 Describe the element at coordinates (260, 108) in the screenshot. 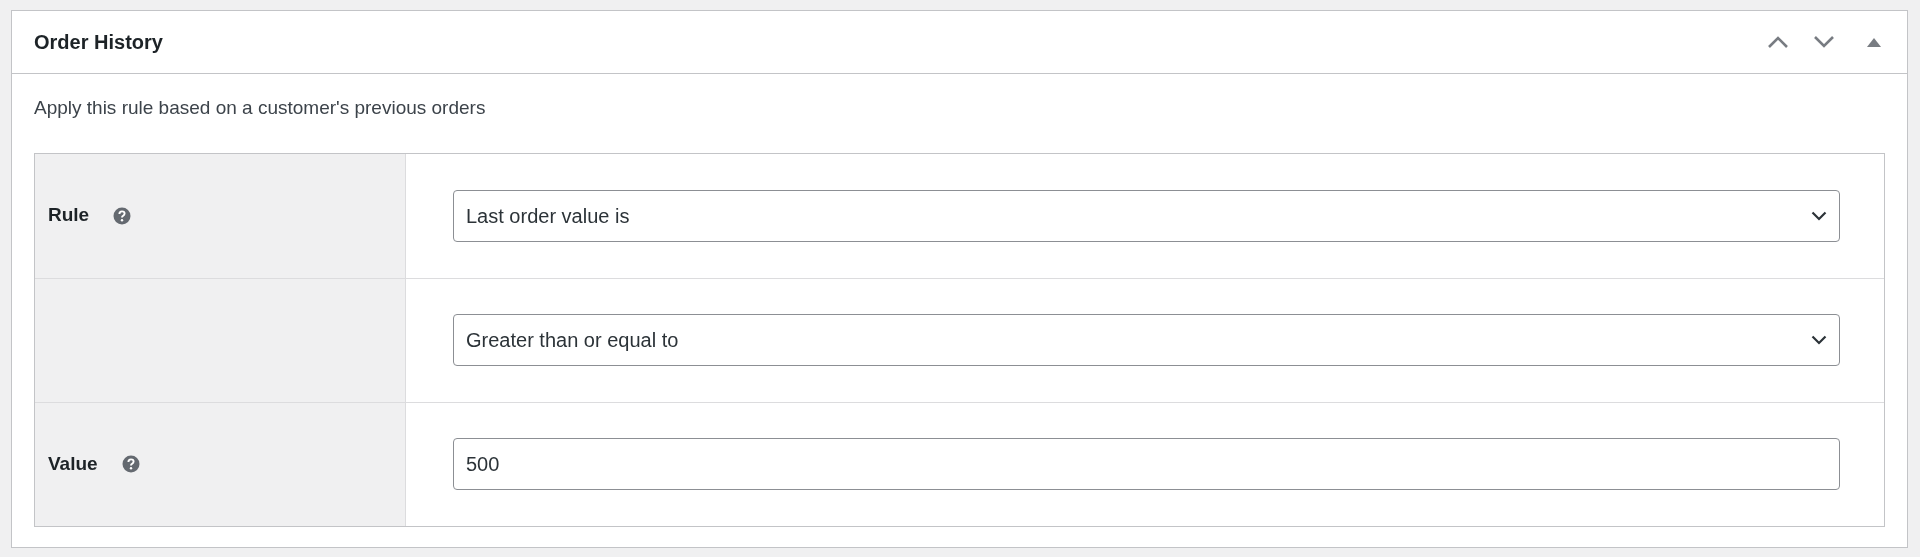

I see `panel-description: Apply this rule based on a customer's previous orders` at that location.